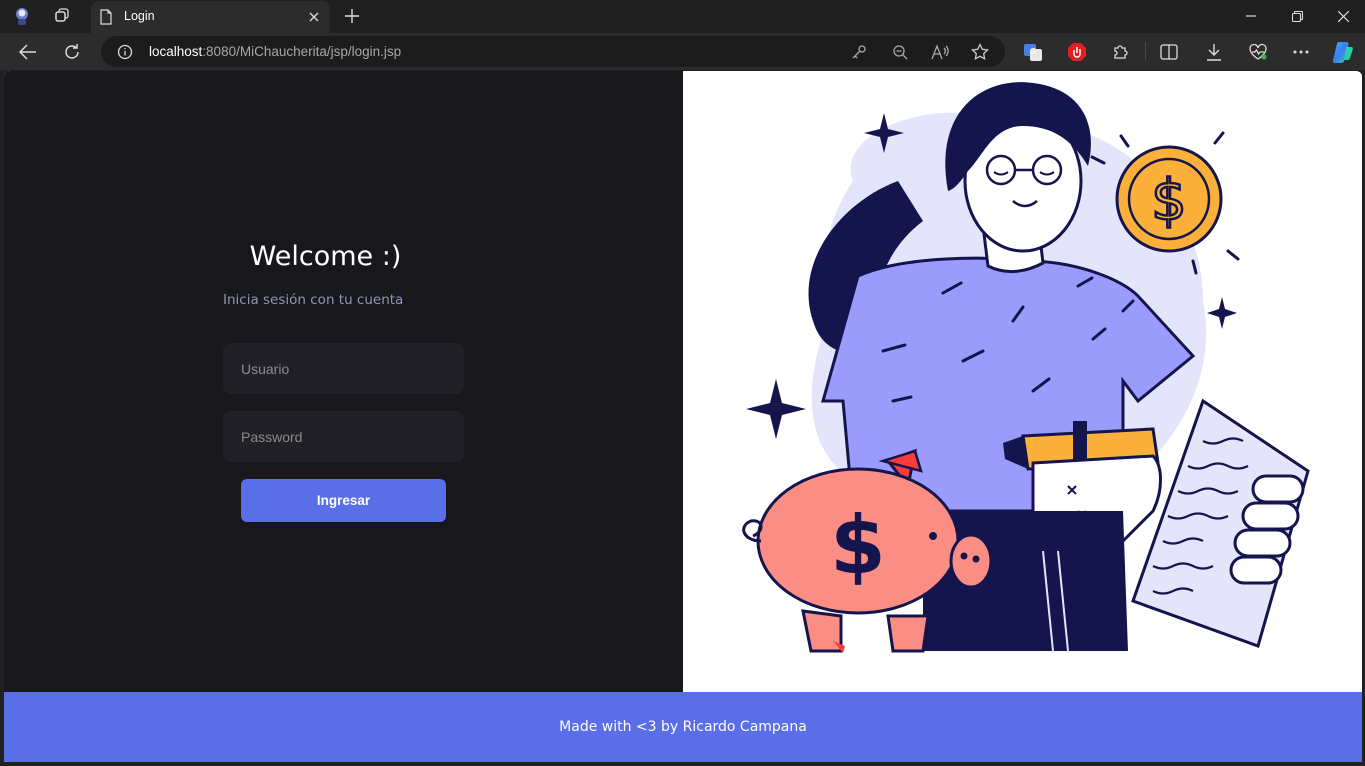 Image resolution: width=1365 pixels, height=766 pixels. I want to click on page-footer: Made with <3 by Ricardo Campana, so click(683, 727).